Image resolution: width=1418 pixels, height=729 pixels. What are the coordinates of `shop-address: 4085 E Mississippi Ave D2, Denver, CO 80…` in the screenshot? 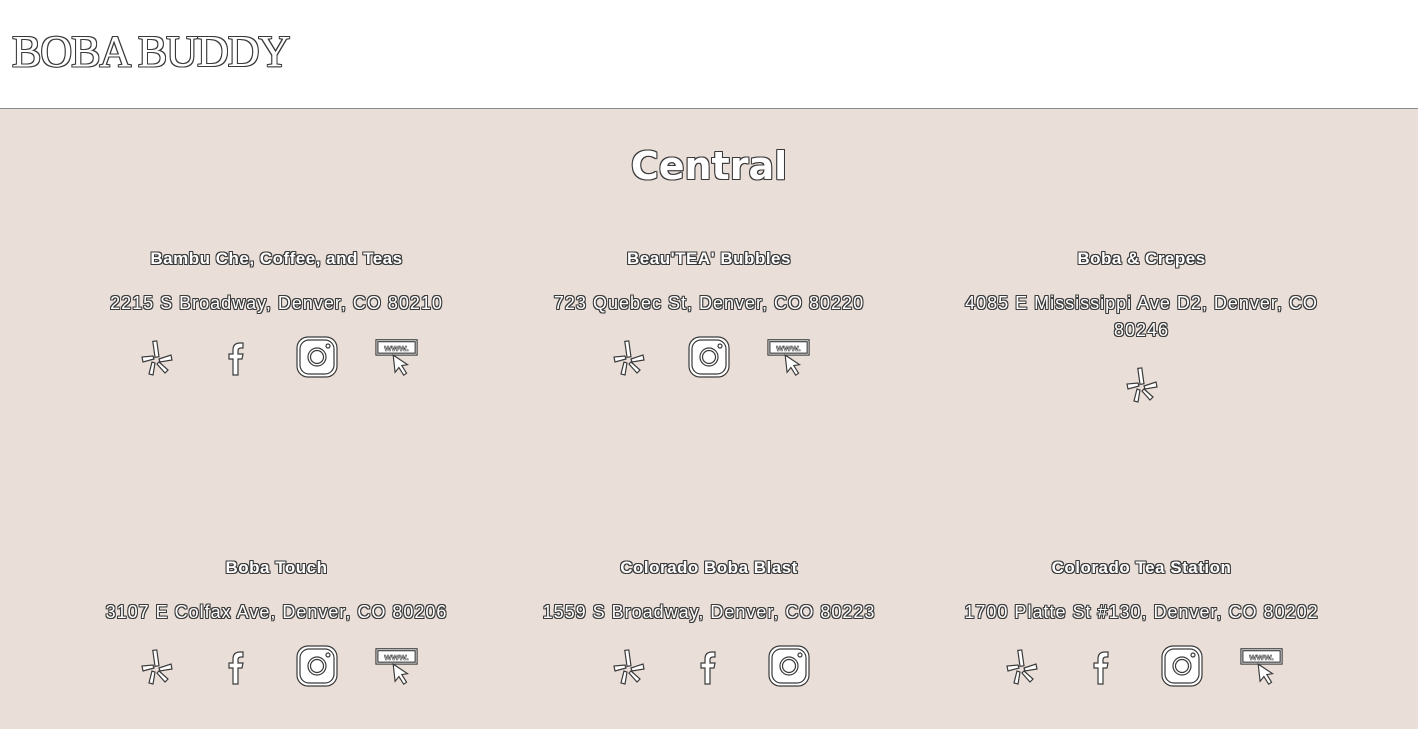 It's located at (1141, 316).